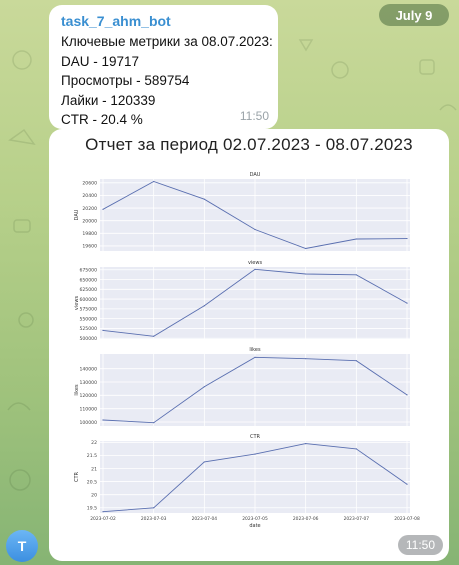 The height and width of the screenshot is (565, 459). I want to click on y-tick-label: 20400, so click(89, 196).